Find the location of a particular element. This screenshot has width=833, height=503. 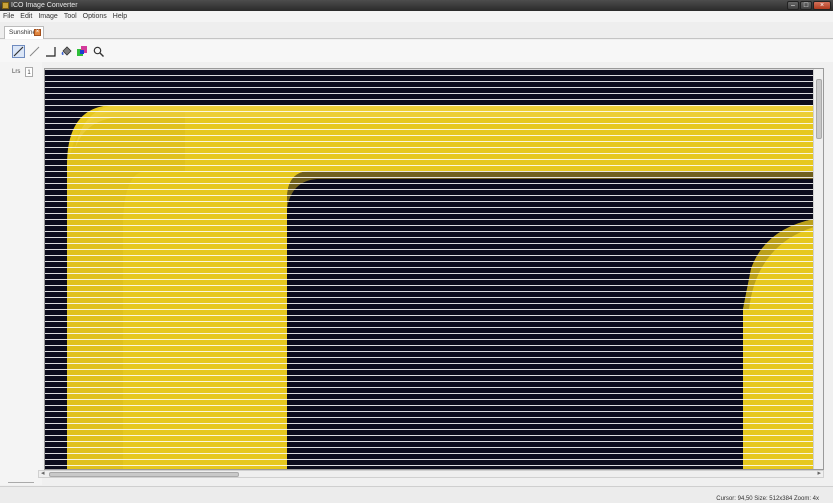

menu-file: File is located at coordinates (10, 16).